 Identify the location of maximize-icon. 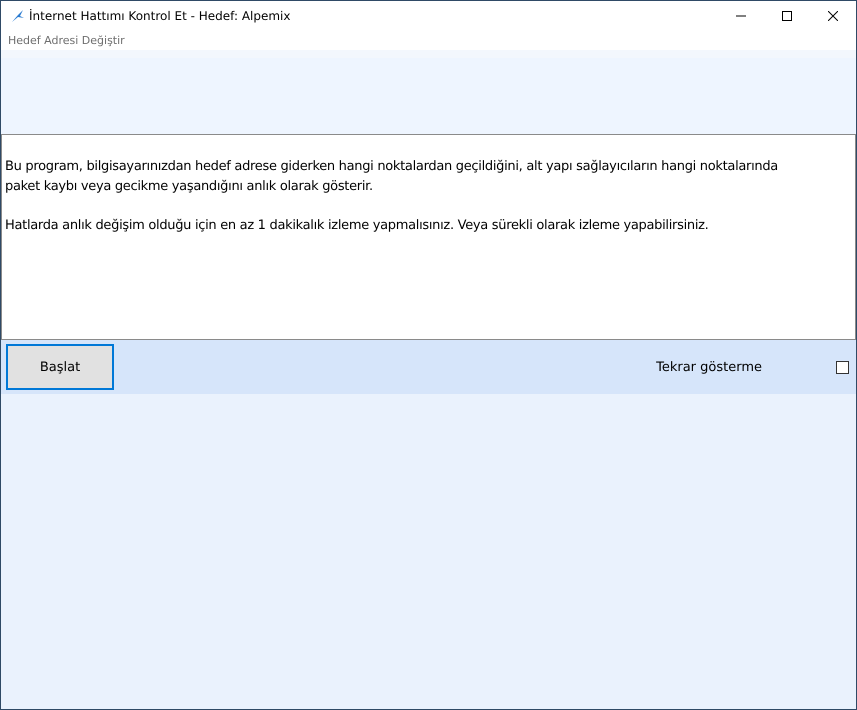
(787, 16).